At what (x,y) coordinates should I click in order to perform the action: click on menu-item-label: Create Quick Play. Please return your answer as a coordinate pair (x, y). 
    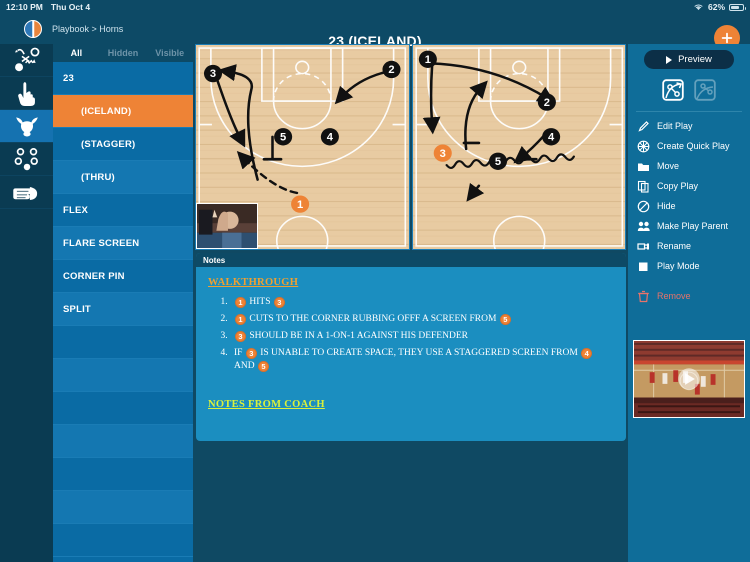
    Looking at the image, I should click on (693, 146).